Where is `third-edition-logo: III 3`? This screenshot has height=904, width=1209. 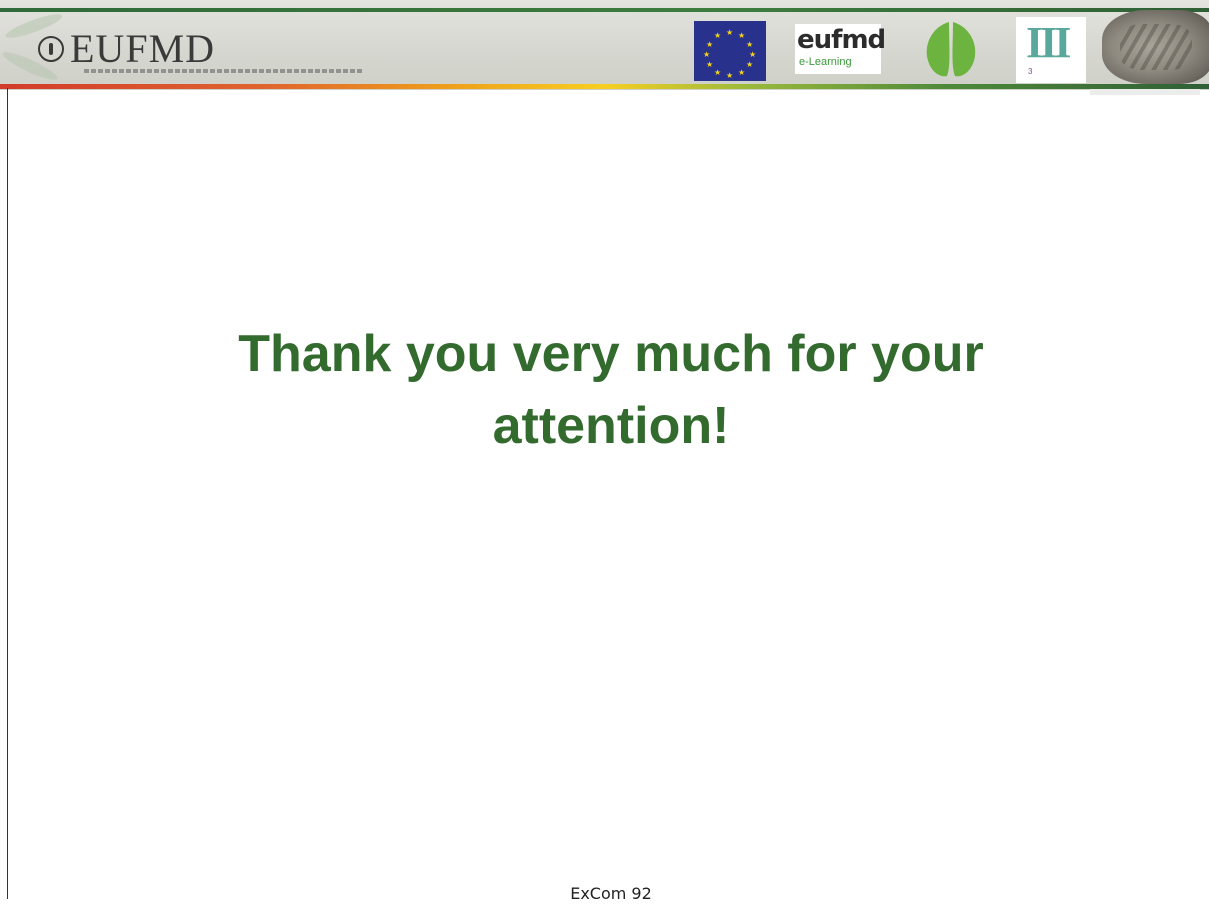 third-edition-logo: III 3 is located at coordinates (1051, 50).